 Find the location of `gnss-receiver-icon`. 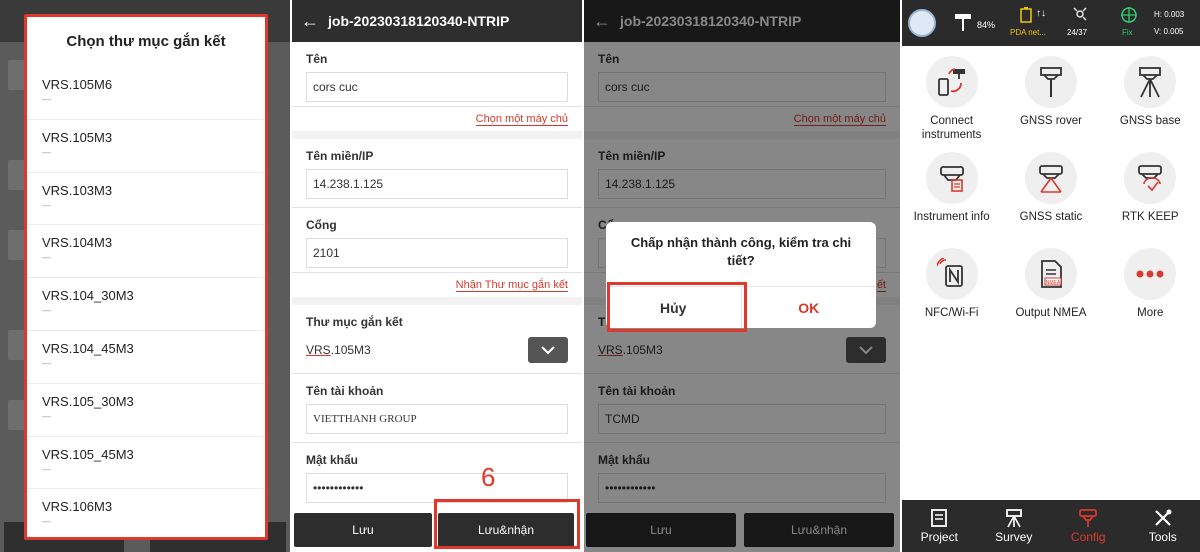

gnss-receiver-icon is located at coordinates (963, 22).